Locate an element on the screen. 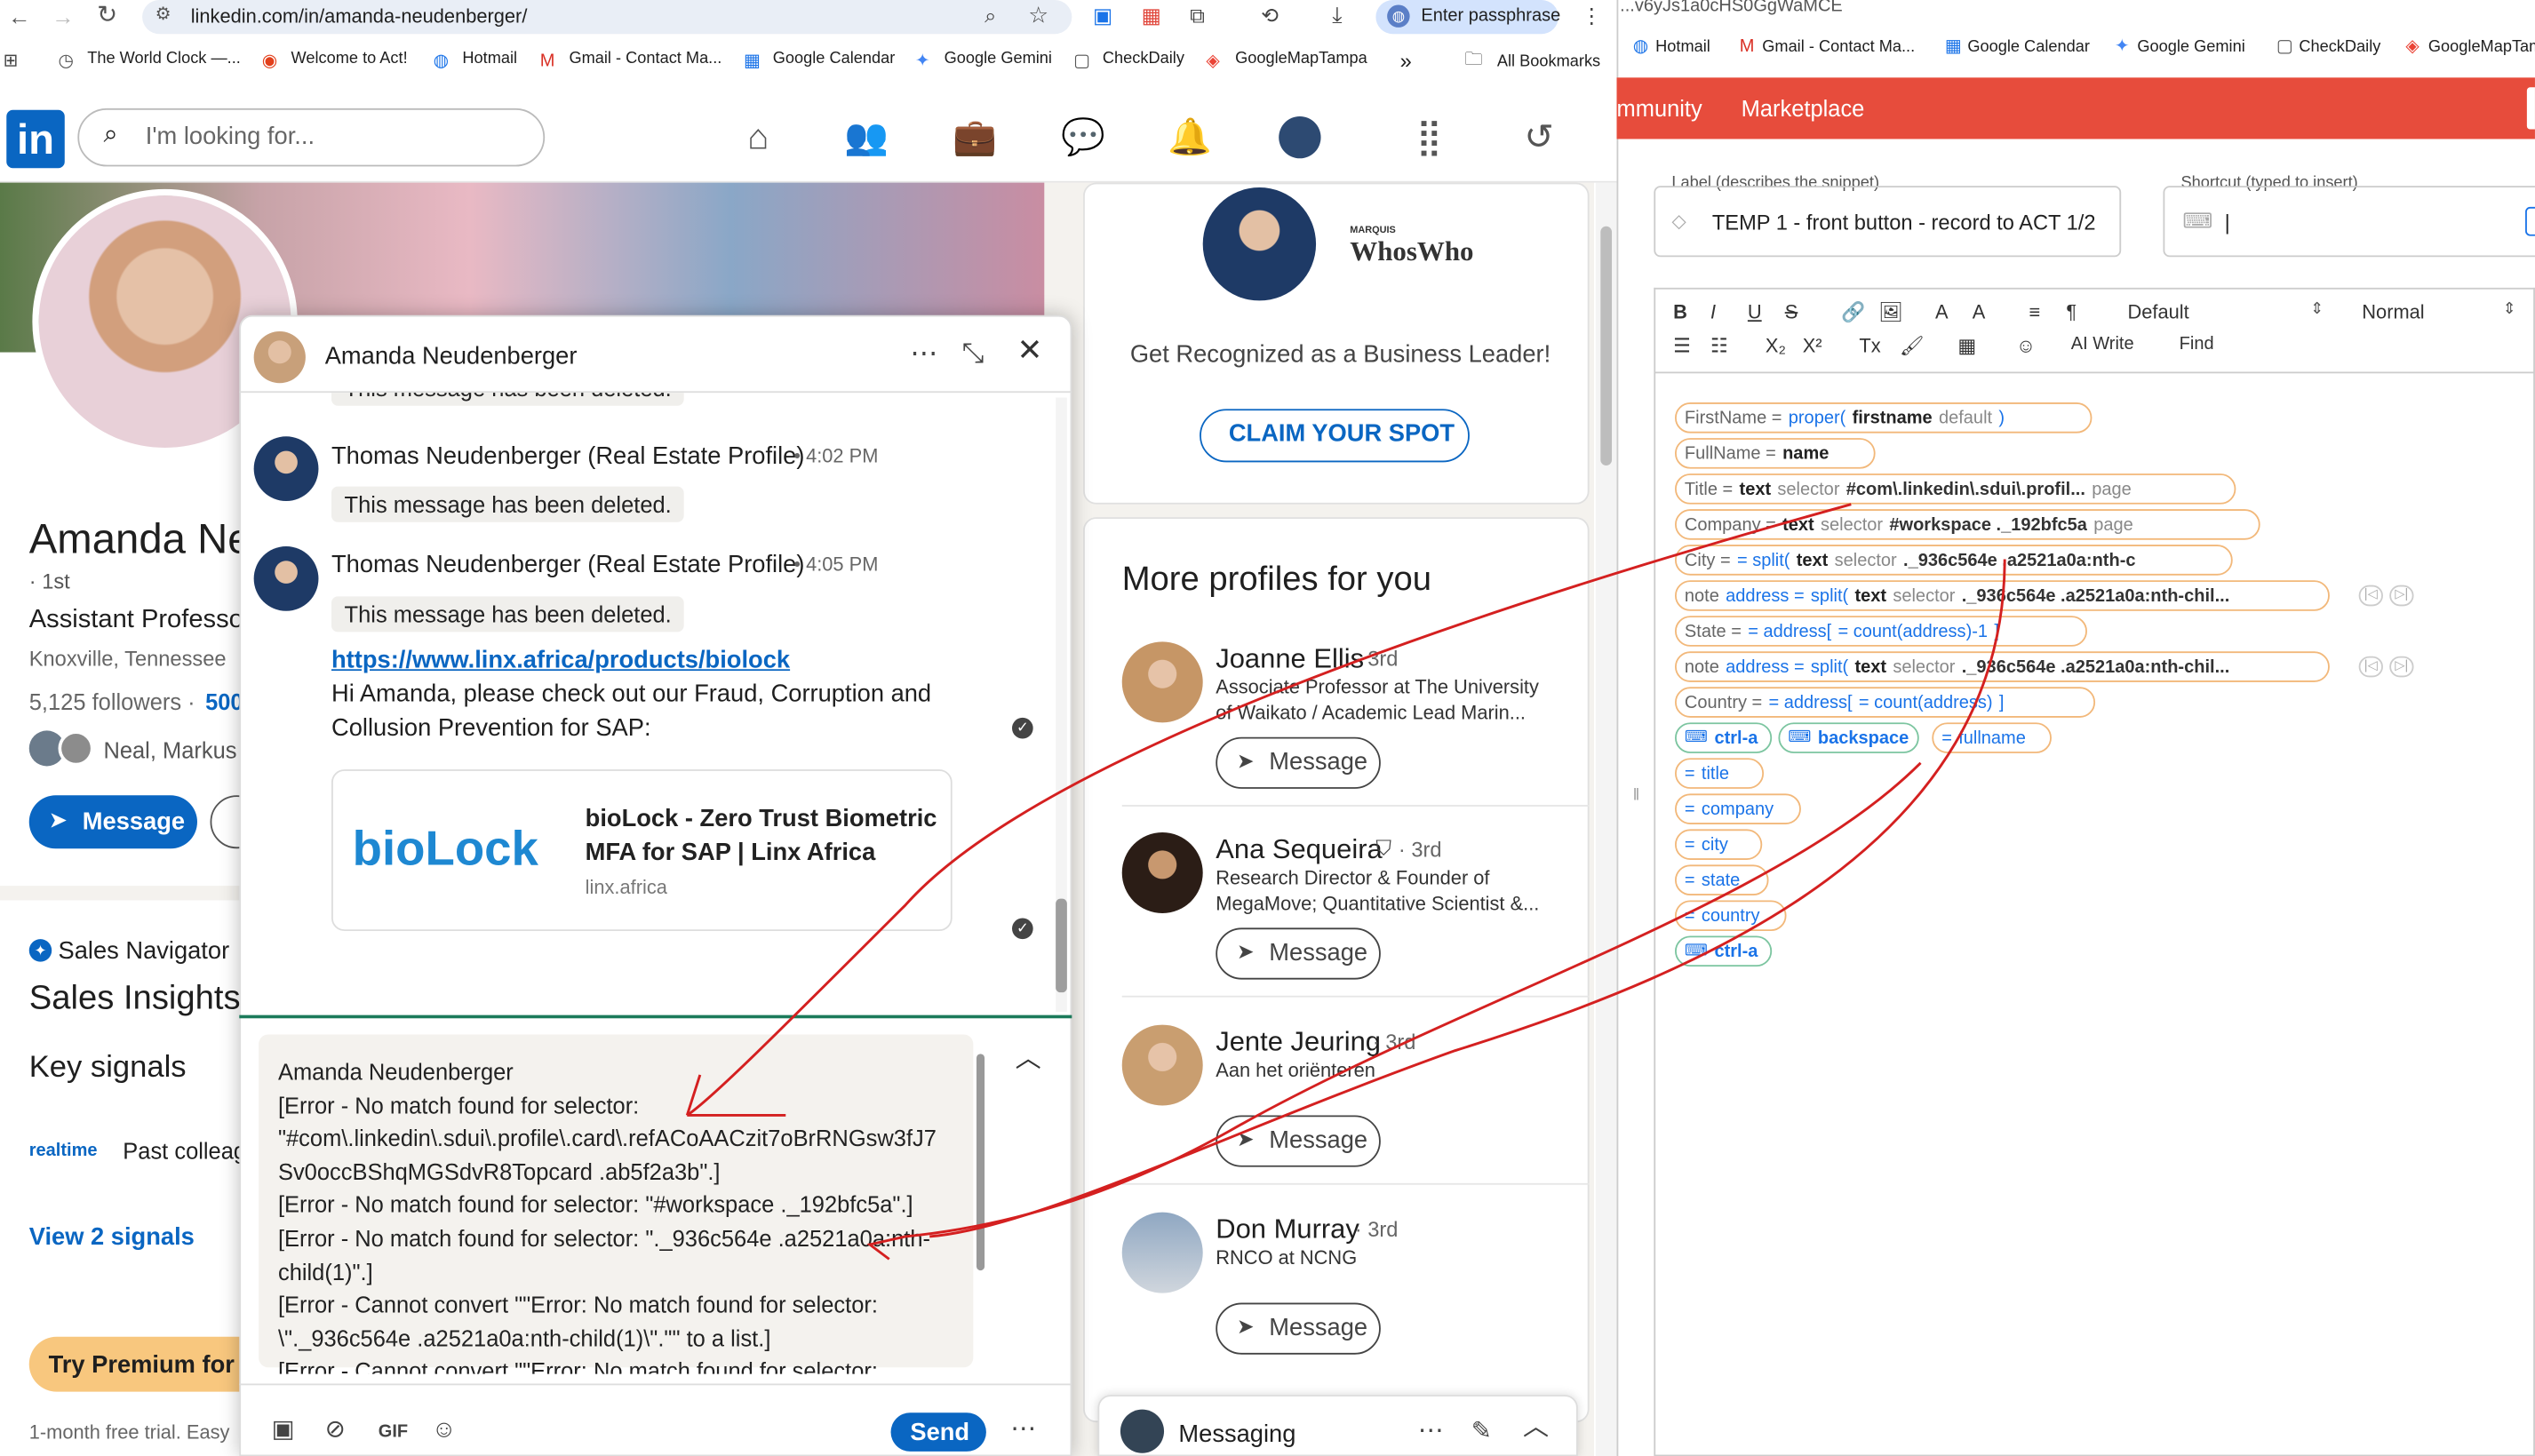  annotation-arrow-company-head is located at coordinates (886, 1248).